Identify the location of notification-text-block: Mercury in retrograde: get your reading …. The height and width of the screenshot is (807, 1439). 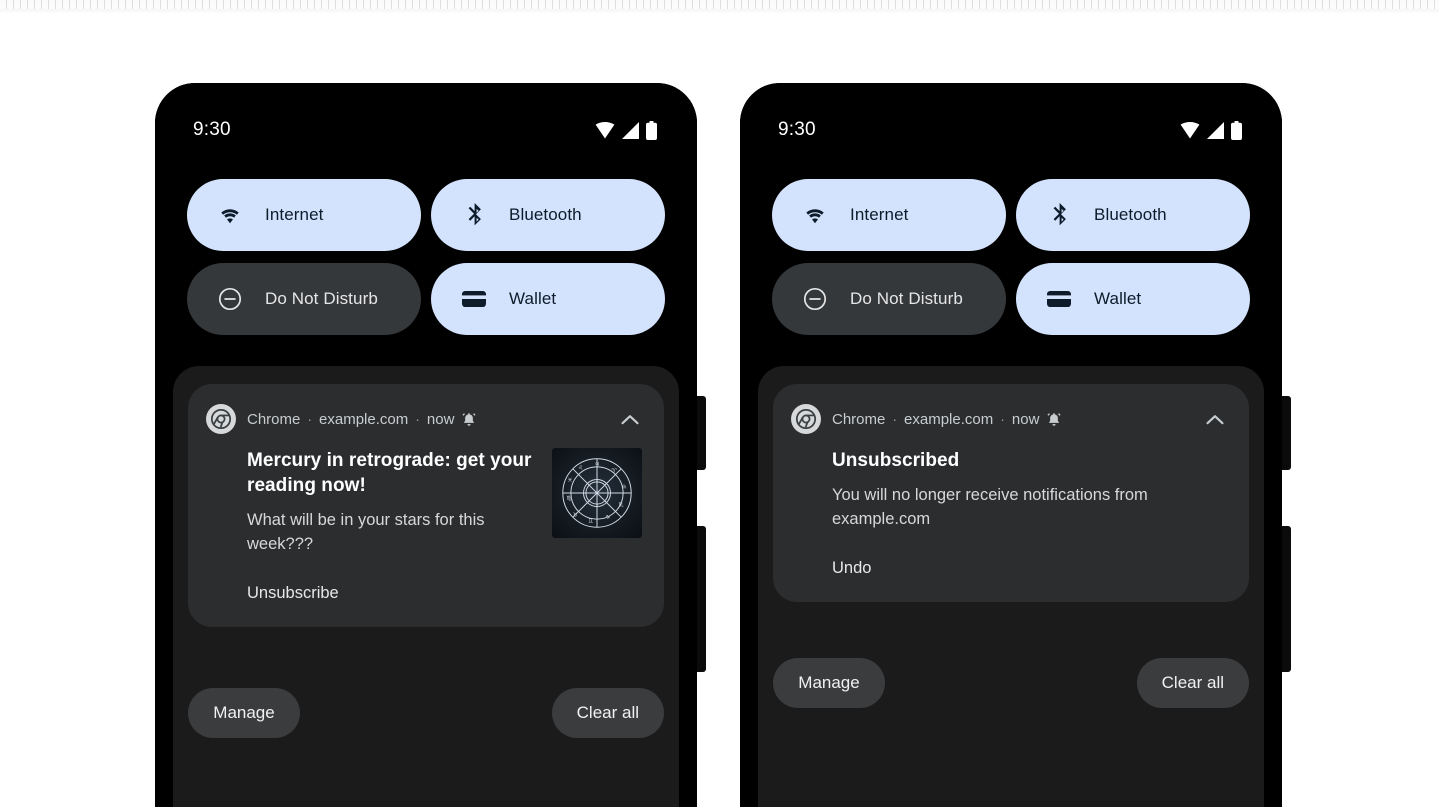
(391, 525).